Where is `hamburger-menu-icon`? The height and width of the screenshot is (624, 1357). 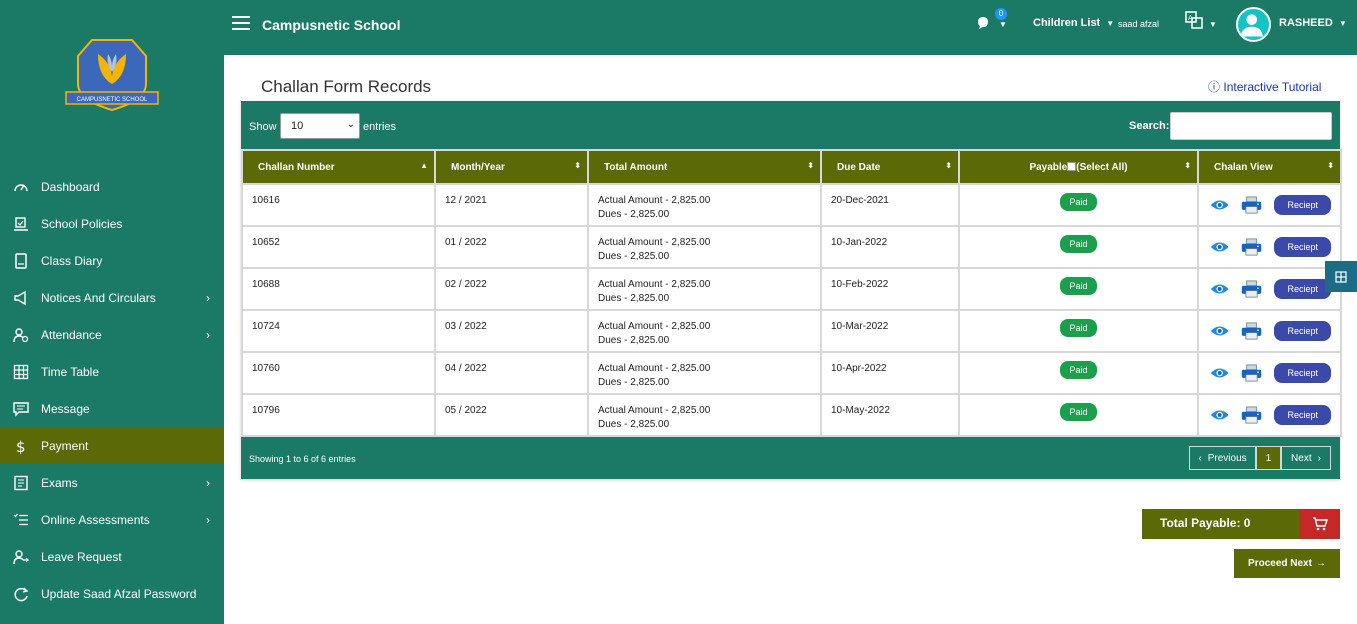
hamburger-menu-icon is located at coordinates (241, 24).